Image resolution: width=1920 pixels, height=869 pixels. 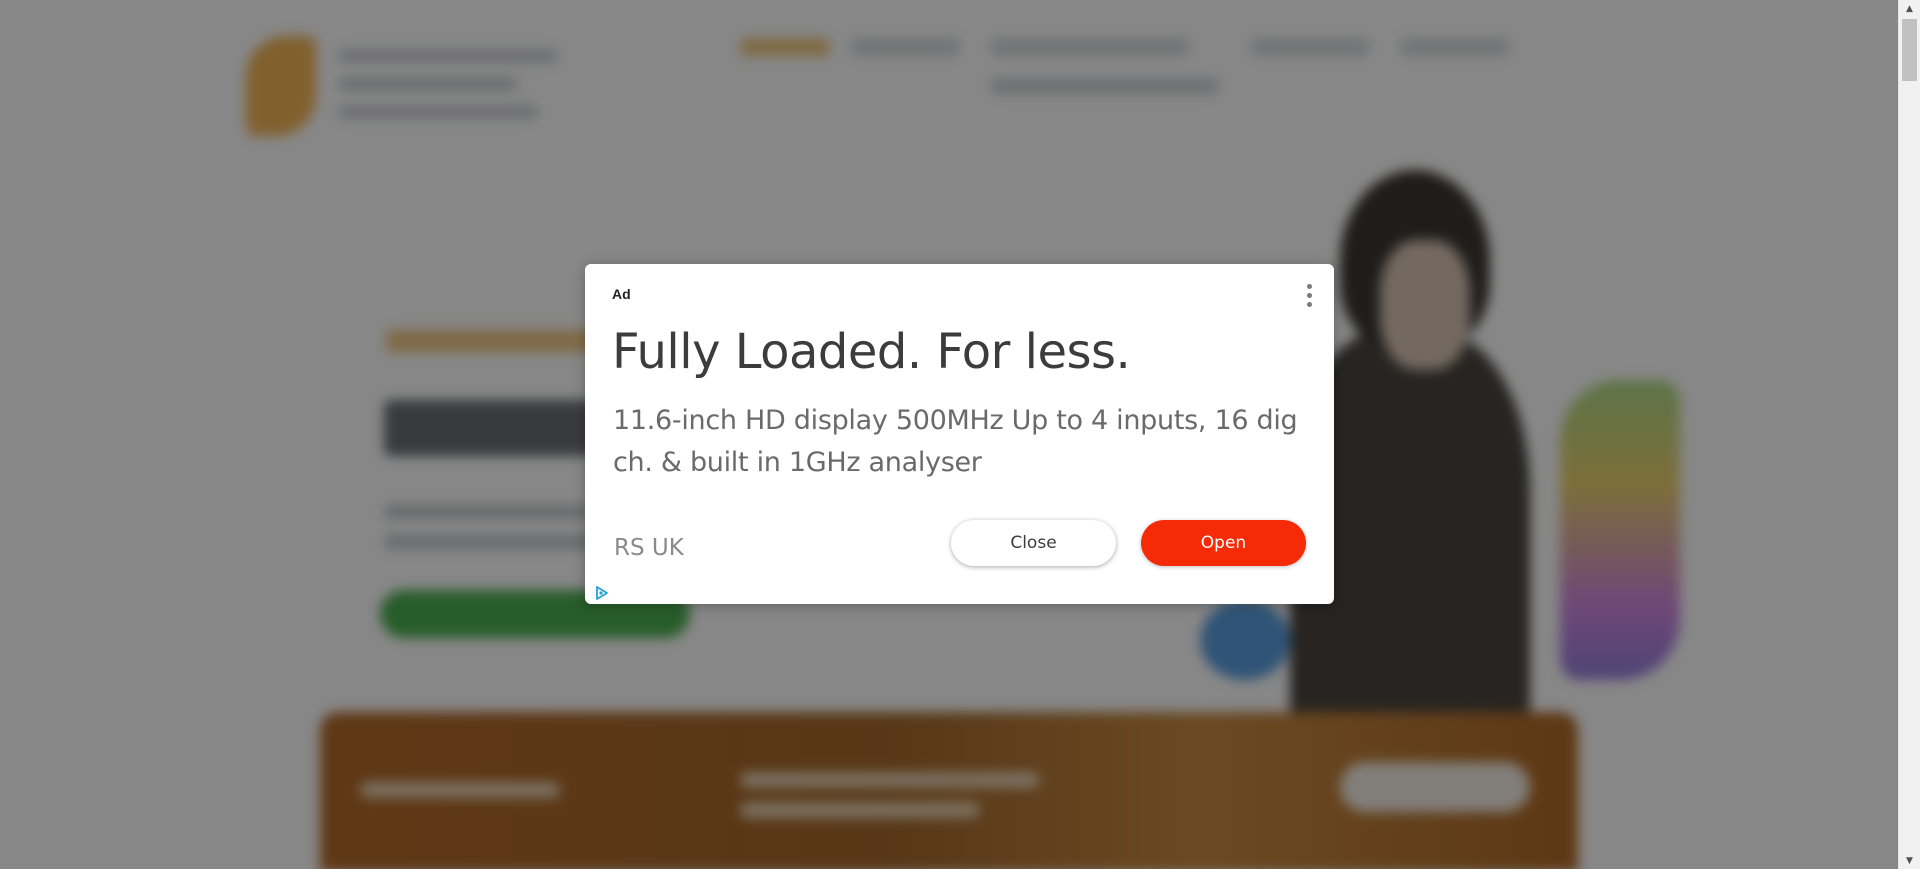 What do you see at coordinates (621, 294) in the screenshot?
I see `ad-badge: Ad` at bounding box center [621, 294].